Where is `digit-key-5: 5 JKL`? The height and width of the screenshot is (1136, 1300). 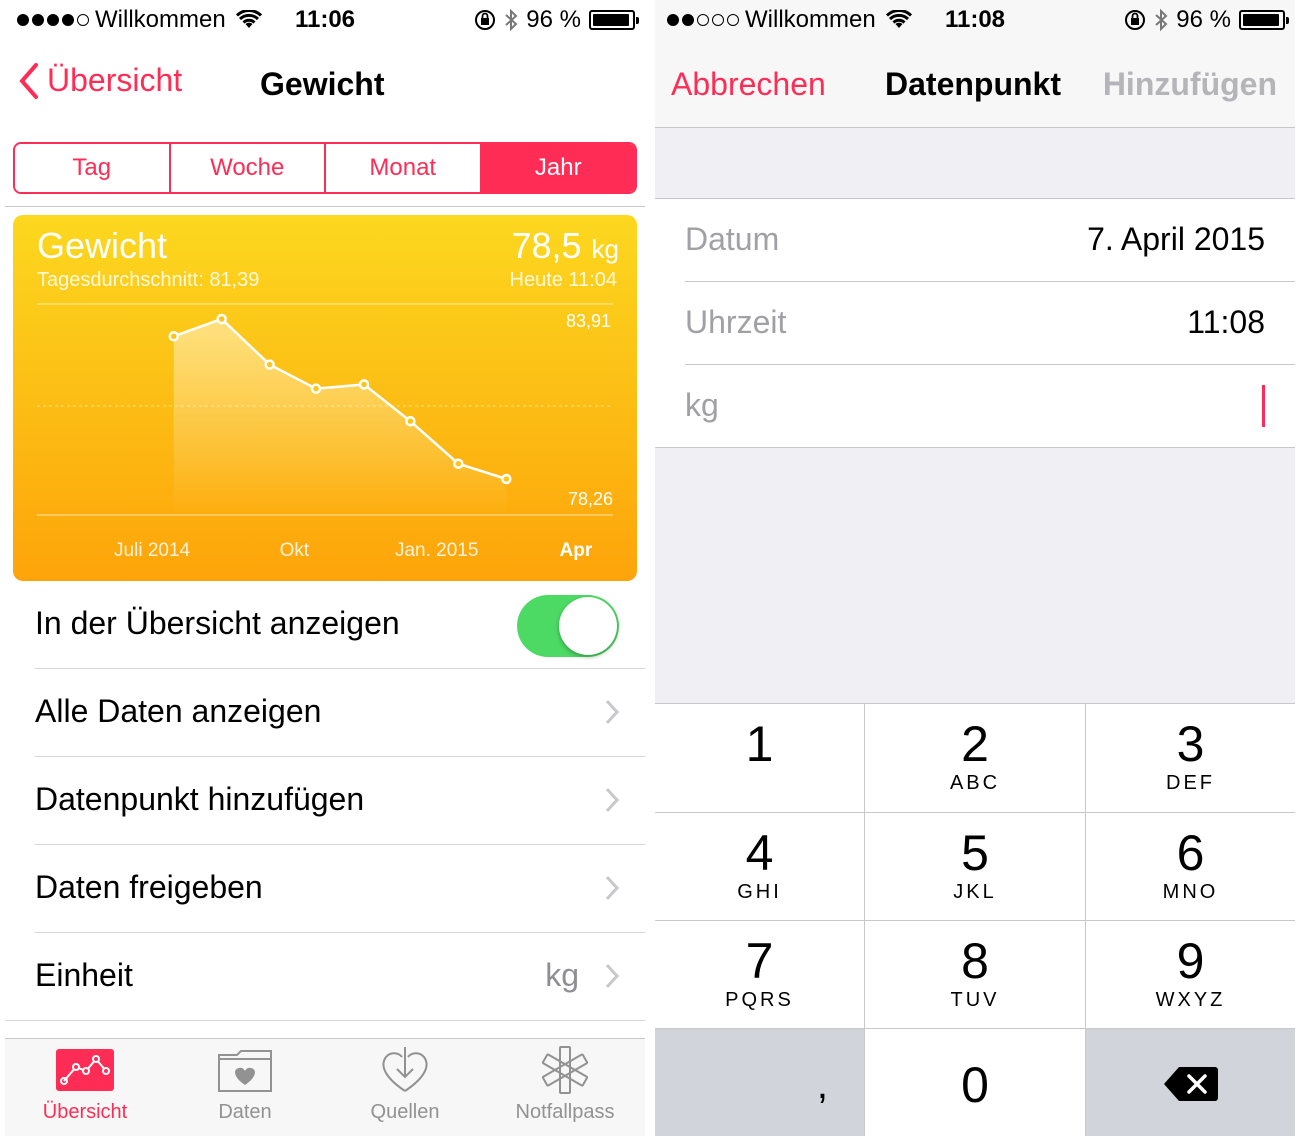 digit-key-5: 5 JKL is located at coordinates (975, 866).